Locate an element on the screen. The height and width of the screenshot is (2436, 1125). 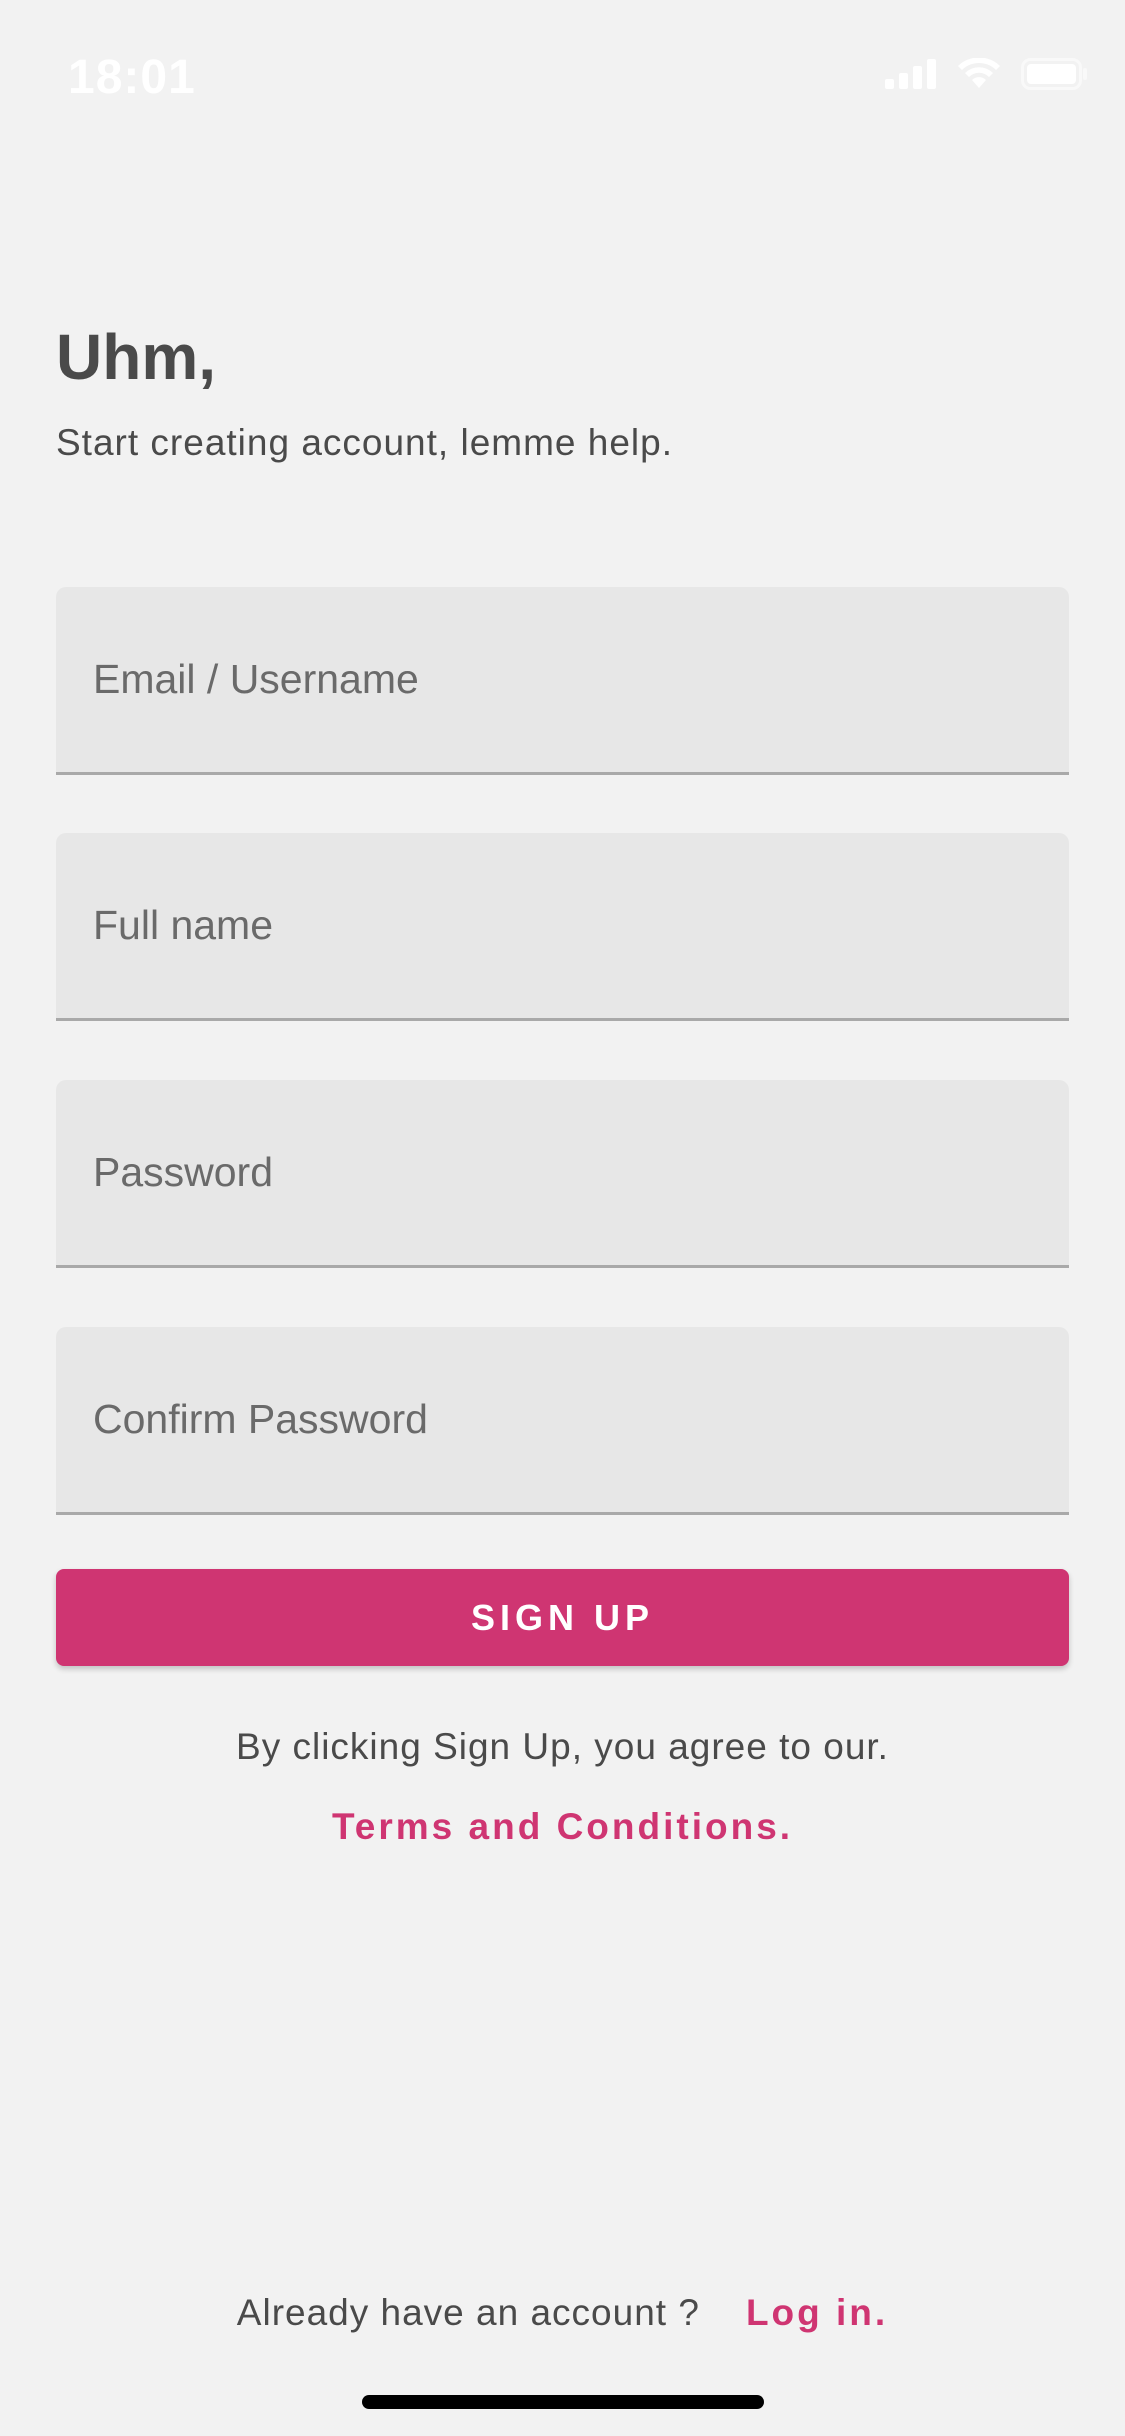
confirm-password-field-container is located at coordinates (562, 1421).